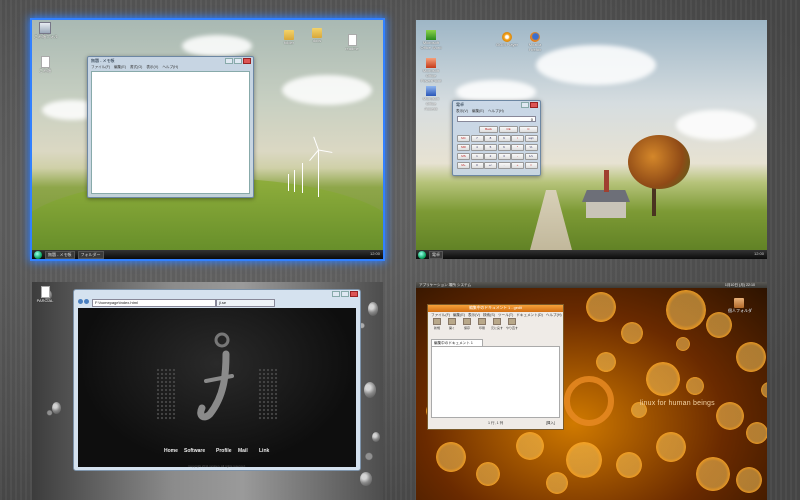 Image resolution: width=800 pixels, height=500 pixels. Describe the element at coordinates (437, 324) in the screenshot. I see `new-button: 新規` at that location.